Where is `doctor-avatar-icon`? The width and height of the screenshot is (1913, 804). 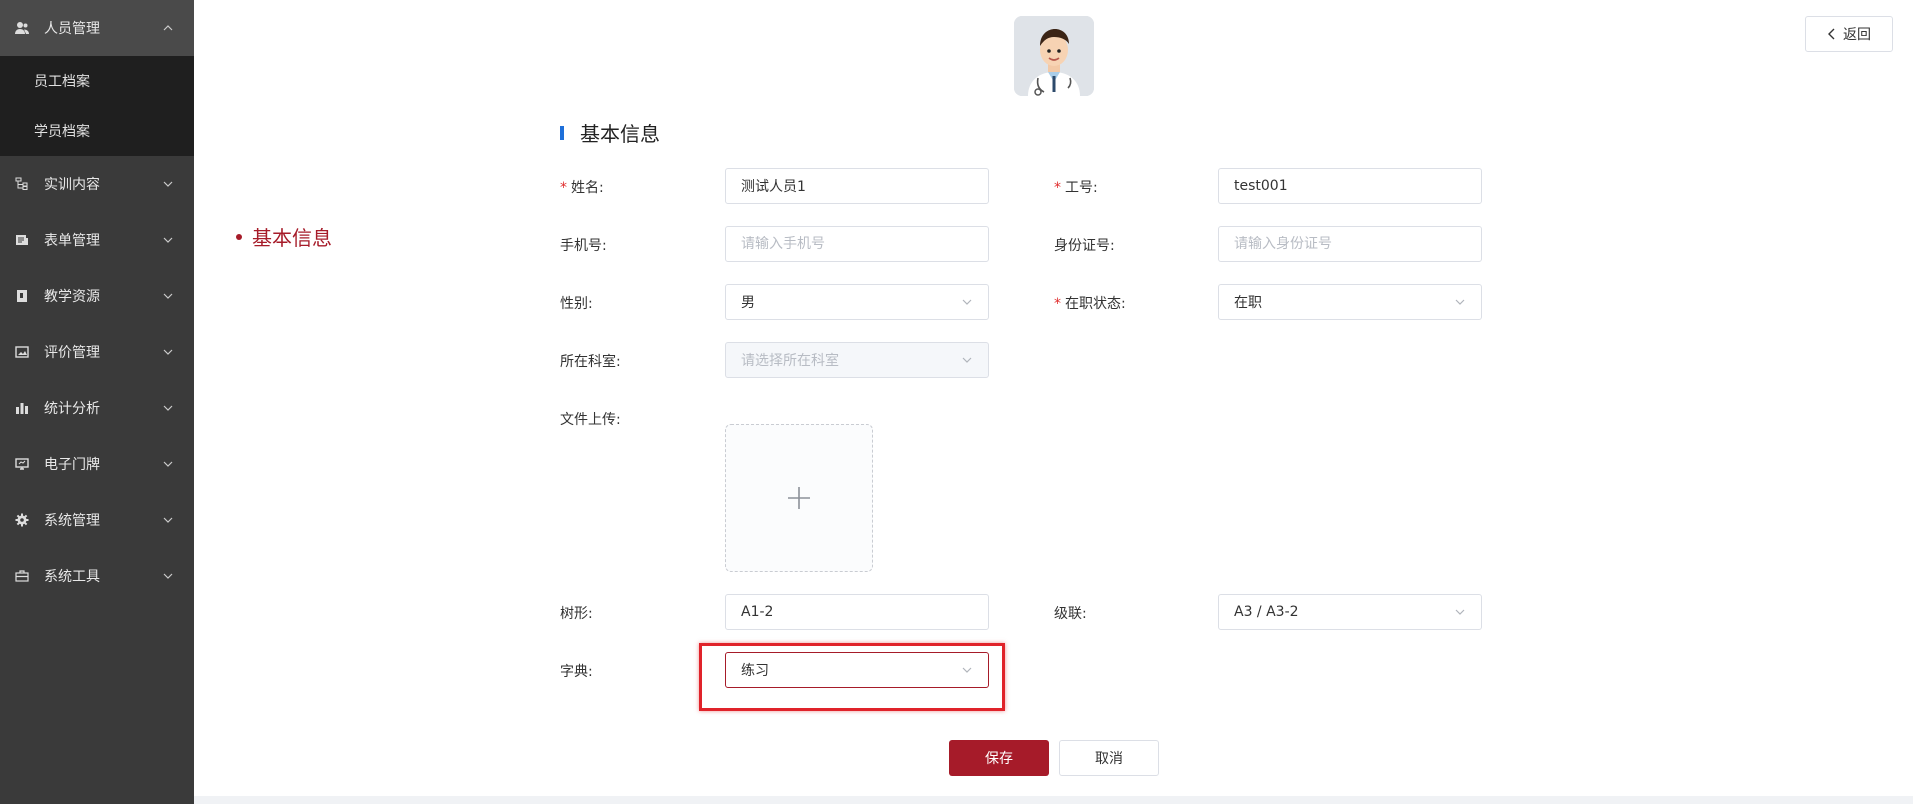 doctor-avatar-icon is located at coordinates (1054, 56).